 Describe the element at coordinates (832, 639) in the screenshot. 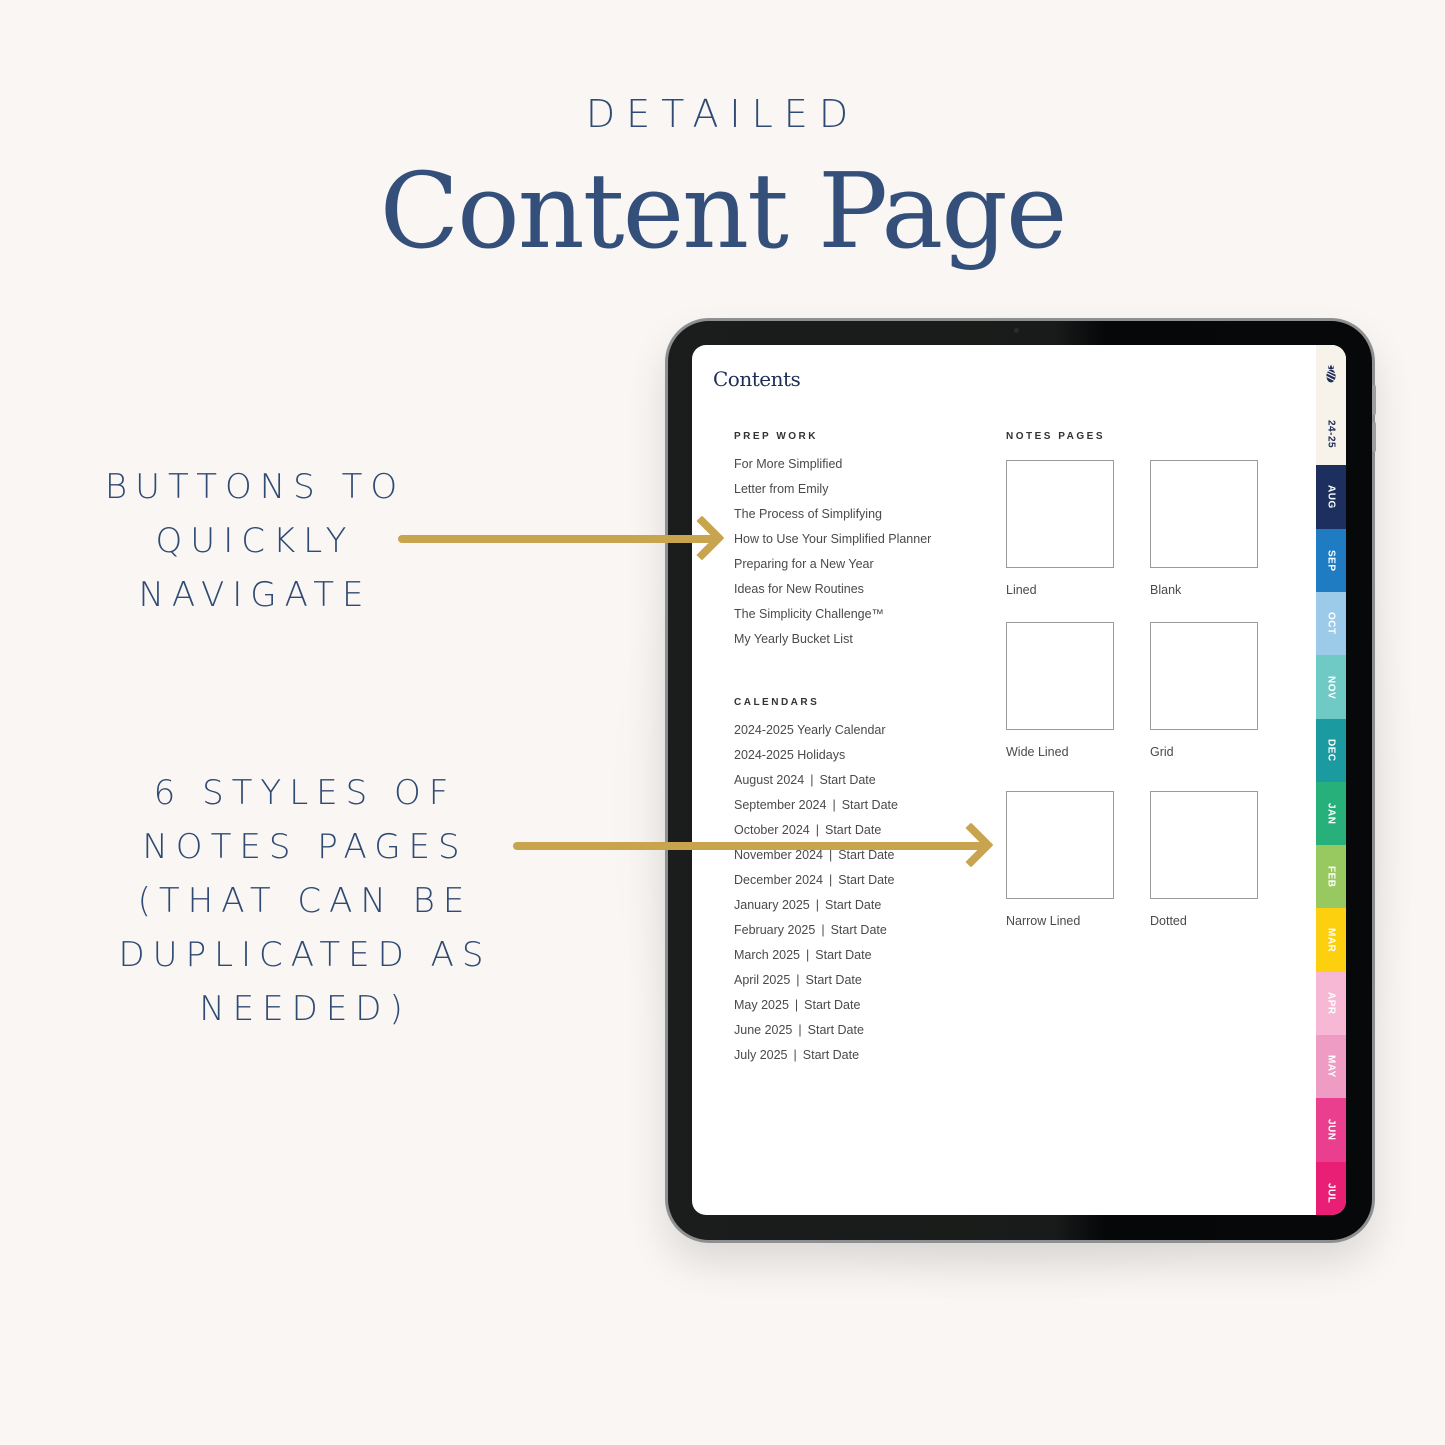

I see `prep-work-link: My Yearly Bucket List` at that location.